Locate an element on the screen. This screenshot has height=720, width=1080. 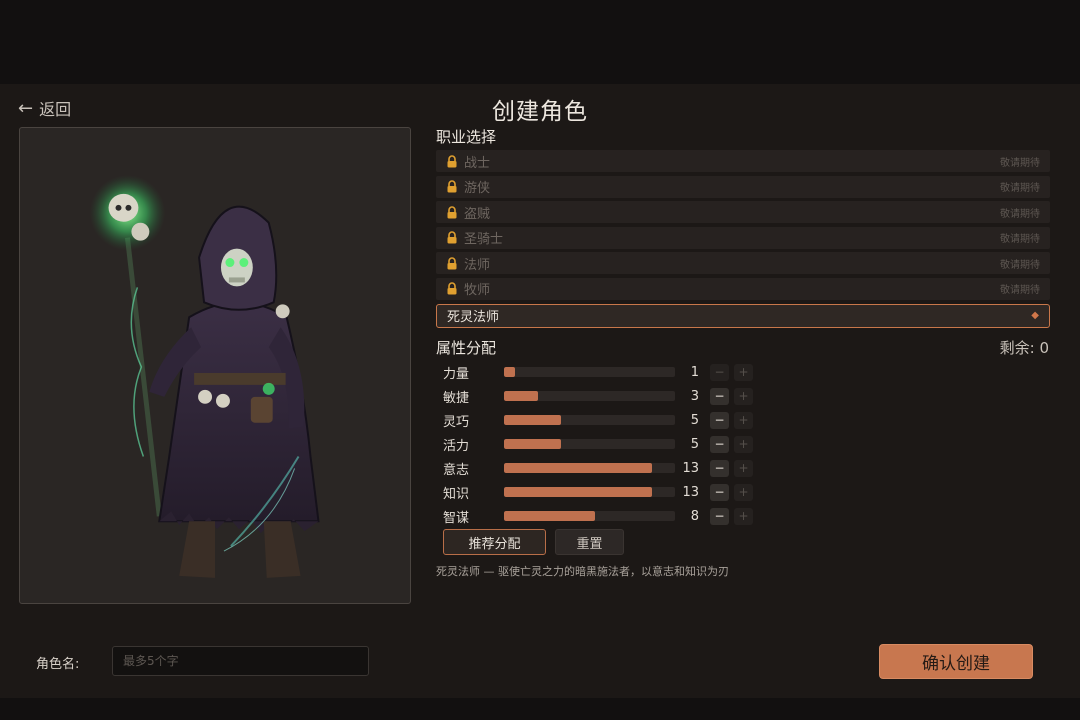
class-option: 游侠 敬请期待 is located at coordinates (743, 186).